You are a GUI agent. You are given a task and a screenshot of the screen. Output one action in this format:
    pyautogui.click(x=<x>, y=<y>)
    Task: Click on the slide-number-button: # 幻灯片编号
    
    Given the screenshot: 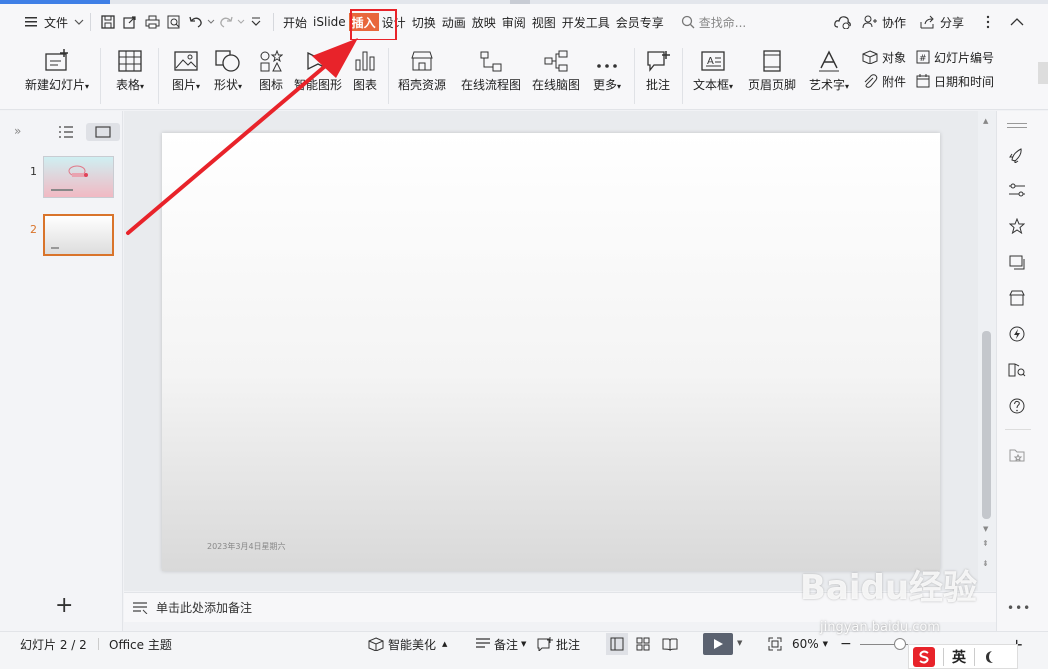 What is the action you would take?
    pyautogui.click(x=955, y=57)
    